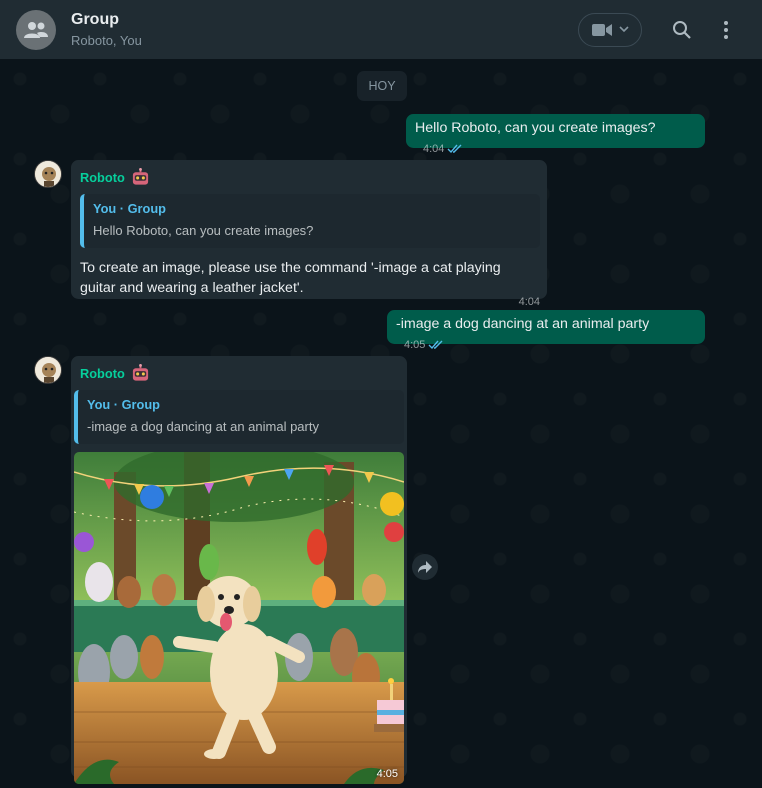  Describe the element at coordinates (624, 29) in the screenshot. I see `chevron-down-icon` at that location.